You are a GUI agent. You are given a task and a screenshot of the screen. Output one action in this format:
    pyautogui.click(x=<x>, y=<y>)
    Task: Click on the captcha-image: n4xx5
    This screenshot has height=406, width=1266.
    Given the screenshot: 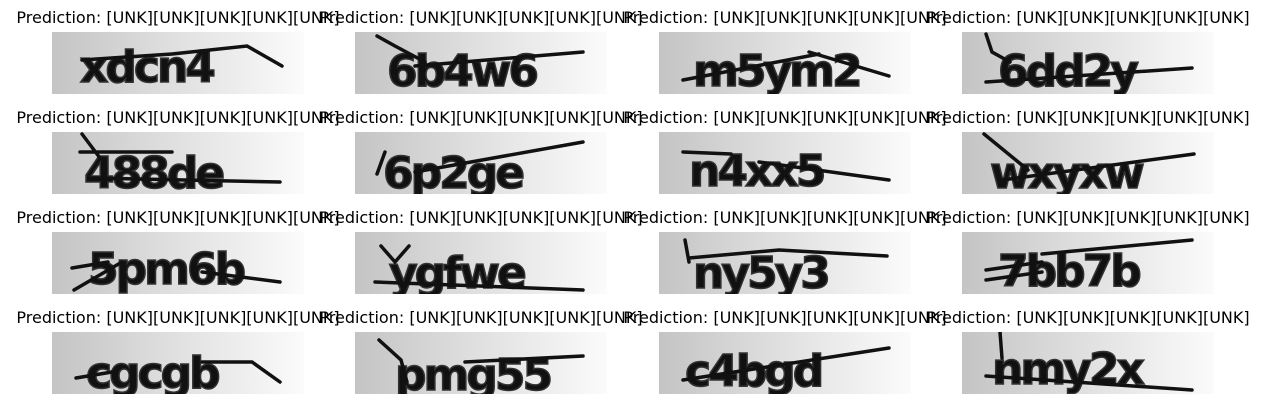 What is the action you would take?
    pyautogui.click(x=785, y=163)
    